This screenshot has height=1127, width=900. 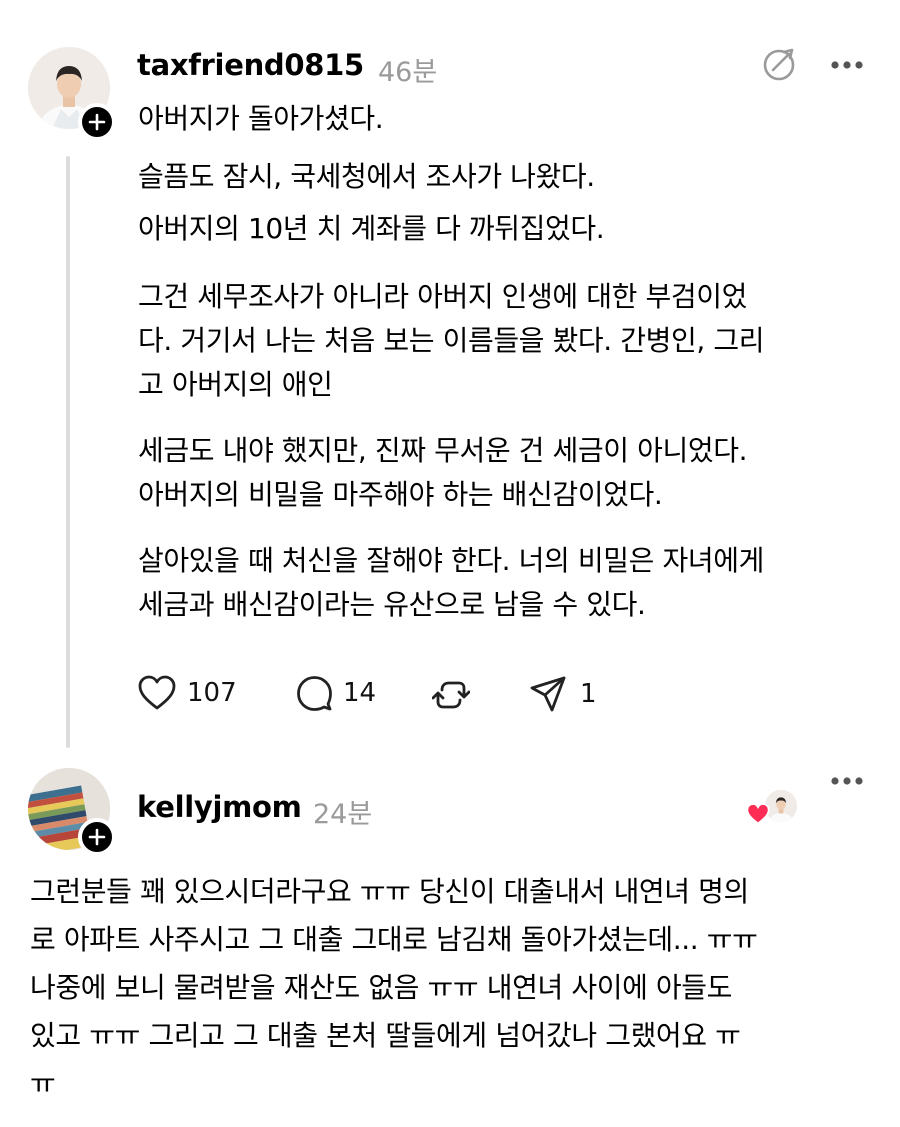 What do you see at coordinates (366, 176) in the screenshot?
I see `post-line: 슬픔도 잠시, 국세청에서 조사가 나왔다.` at bounding box center [366, 176].